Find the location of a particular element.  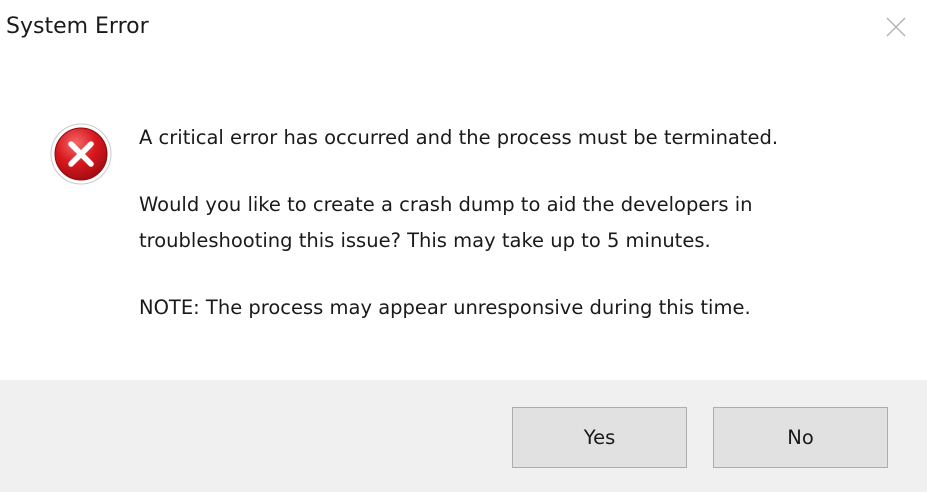

yes-button: Yes is located at coordinates (599, 437).